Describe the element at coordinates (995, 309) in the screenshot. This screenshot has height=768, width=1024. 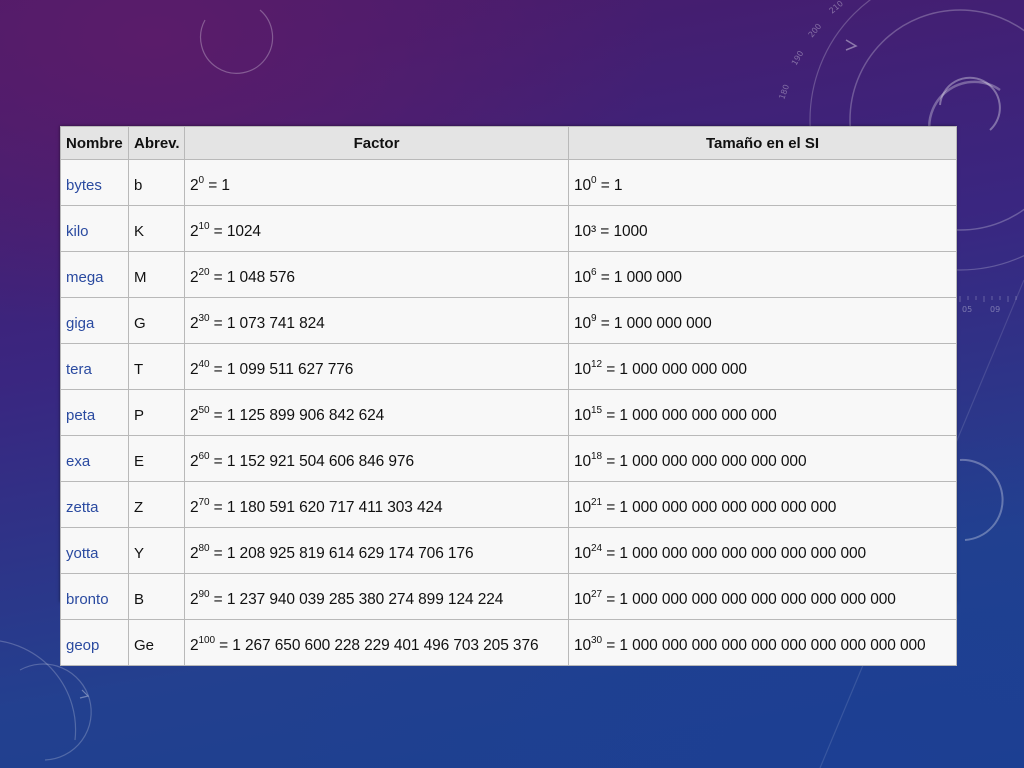
I see `scale-tick-label: 09` at that location.